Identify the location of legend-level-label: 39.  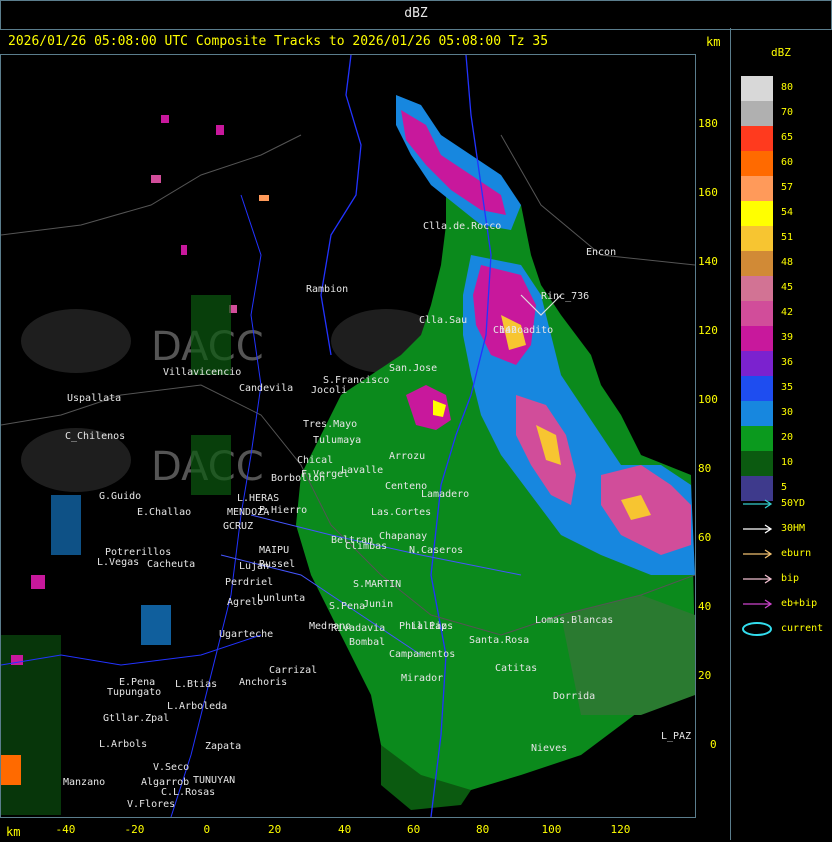
(787, 337).